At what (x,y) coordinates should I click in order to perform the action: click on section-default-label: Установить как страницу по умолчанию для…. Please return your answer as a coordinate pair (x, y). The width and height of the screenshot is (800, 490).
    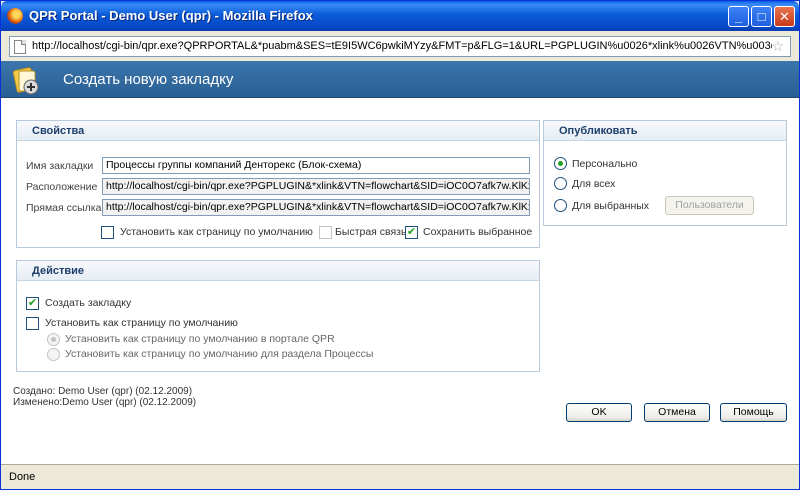
    Looking at the image, I should click on (219, 354).